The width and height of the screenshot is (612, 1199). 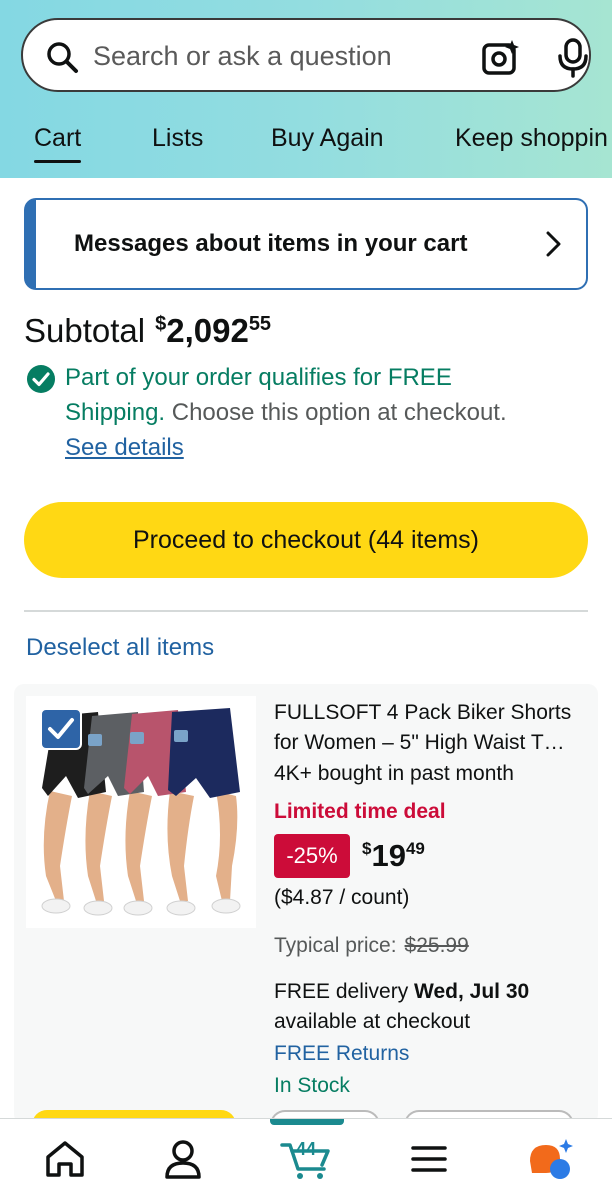 What do you see at coordinates (161, 324) in the screenshot?
I see `subtotal-currency: $` at bounding box center [161, 324].